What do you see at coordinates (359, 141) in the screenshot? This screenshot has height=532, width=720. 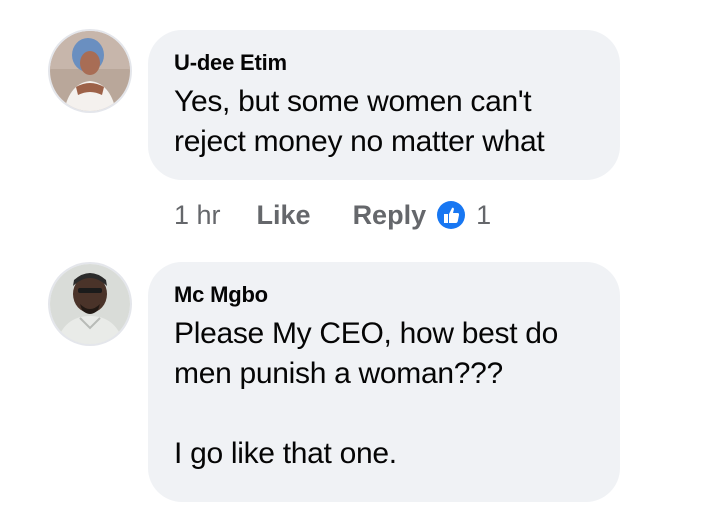 I see `comment-text-line: reject money no matter what` at bounding box center [359, 141].